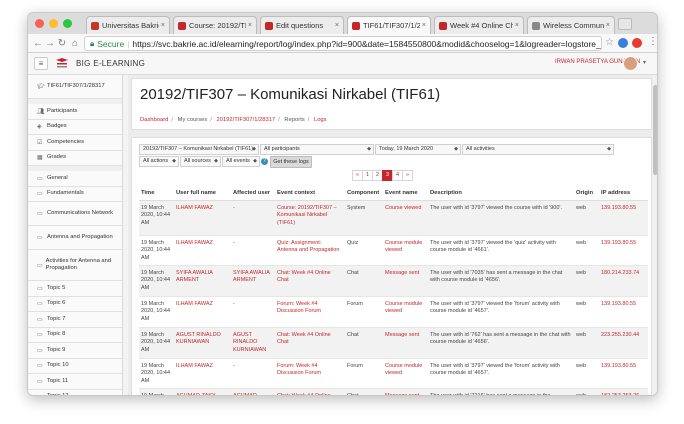  What do you see at coordinates (39, 23) in the screenshot?
I see `close-window-icon` at bounding box center [39, 23].